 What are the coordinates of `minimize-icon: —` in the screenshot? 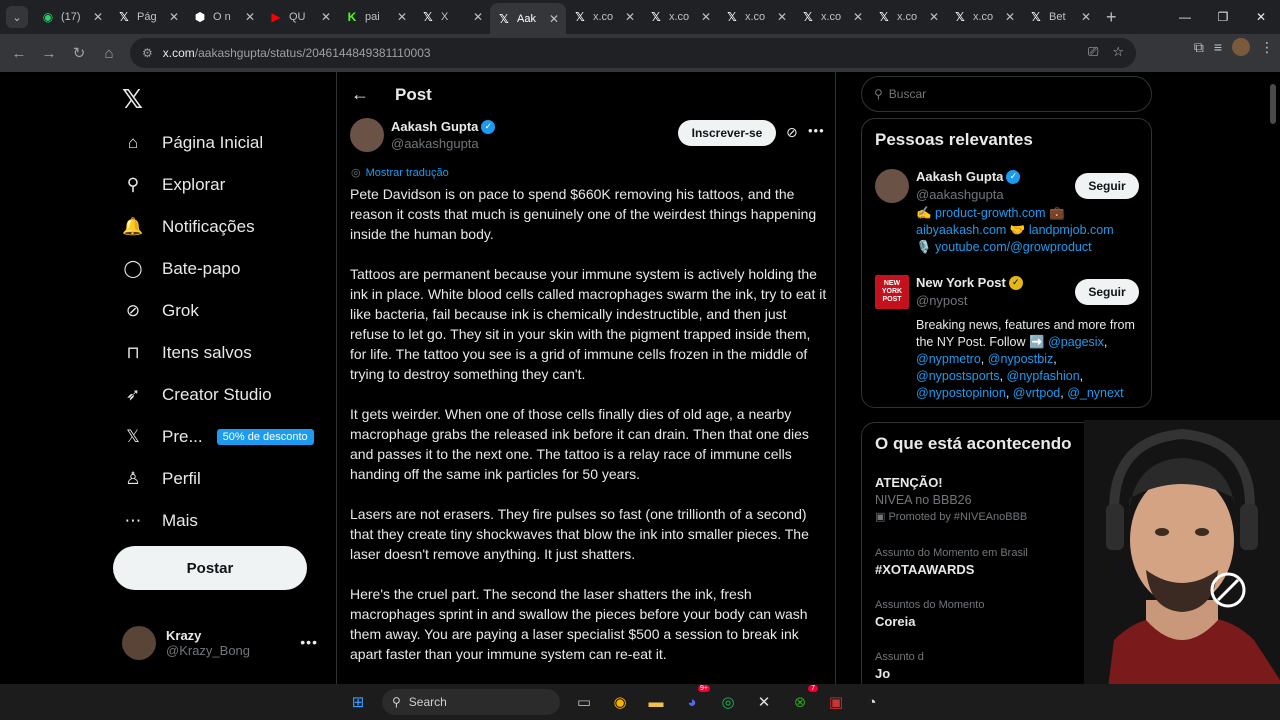 It's located at (1185, 17).